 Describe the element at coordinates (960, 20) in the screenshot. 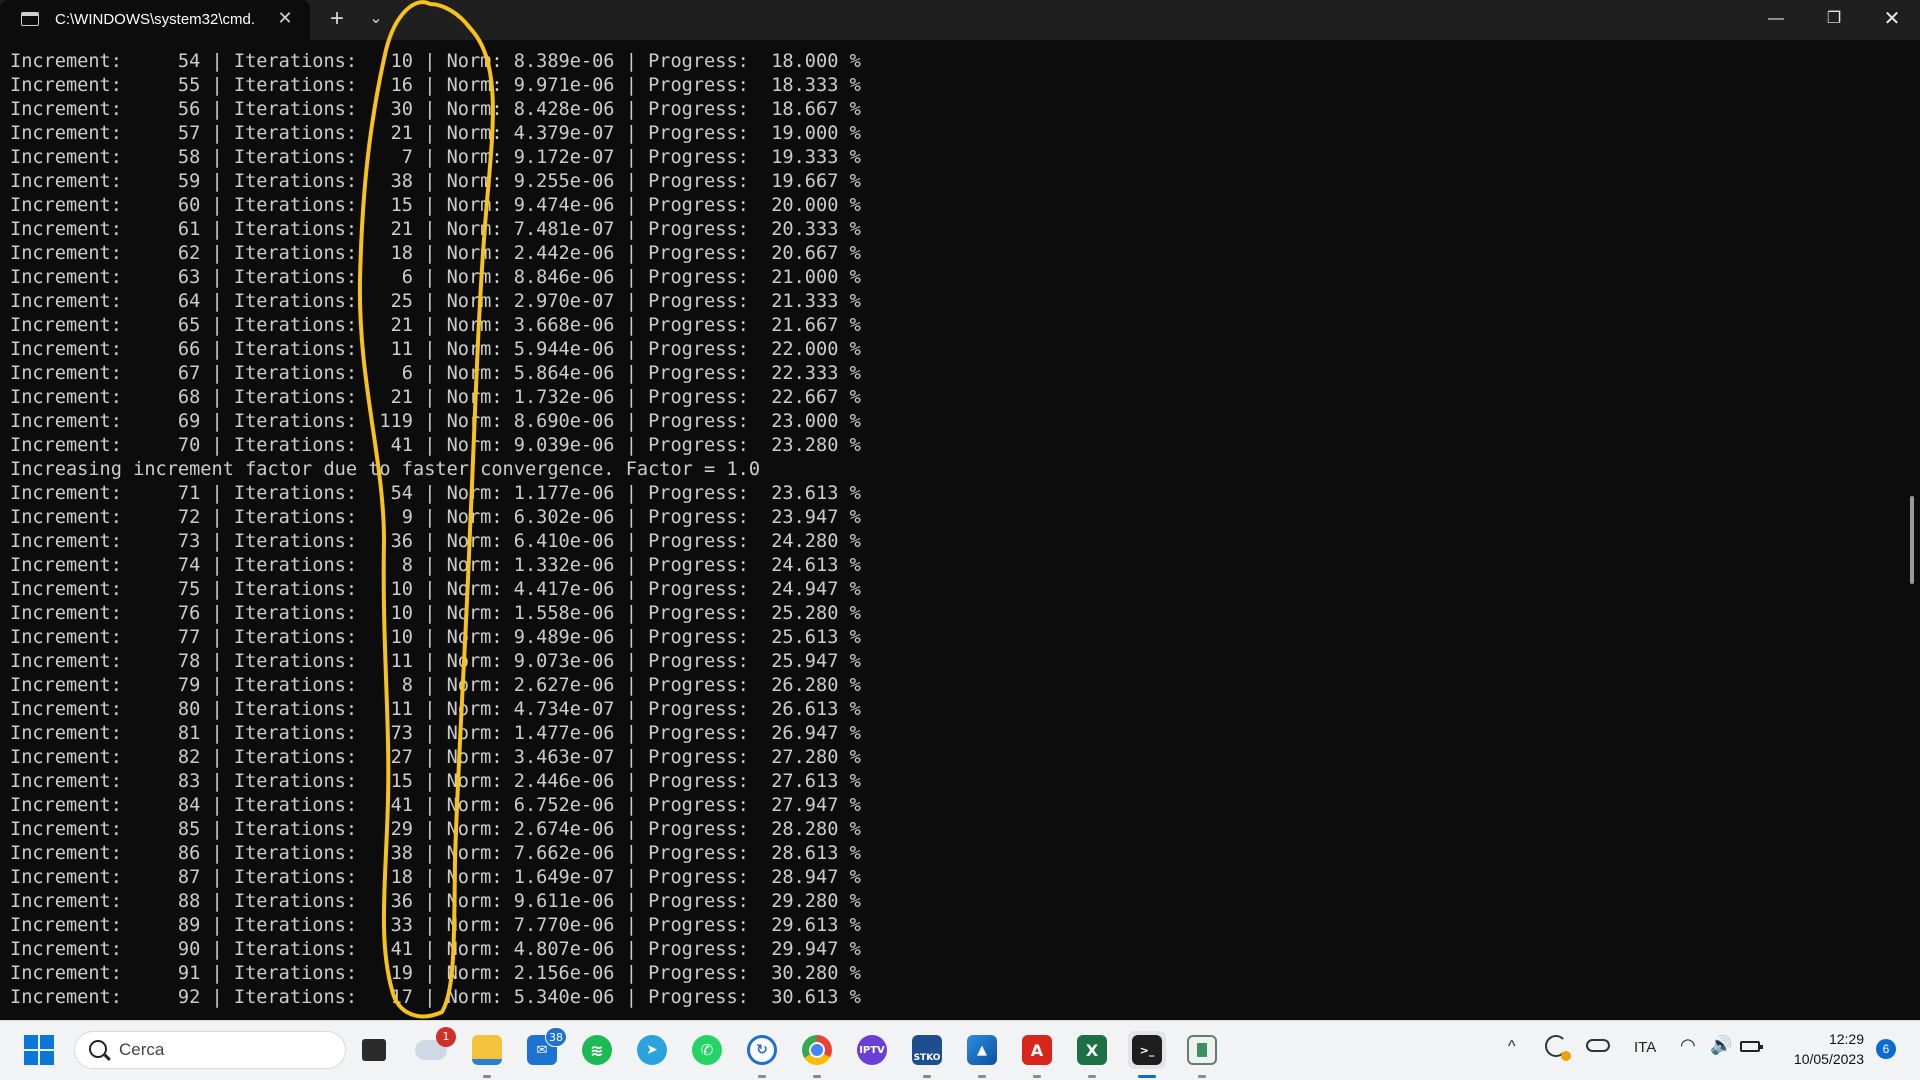

I see `title-bar: C:\WINDOWS\system32\cmd. ✕ + ⌄ — ❐ ✕` at that location.